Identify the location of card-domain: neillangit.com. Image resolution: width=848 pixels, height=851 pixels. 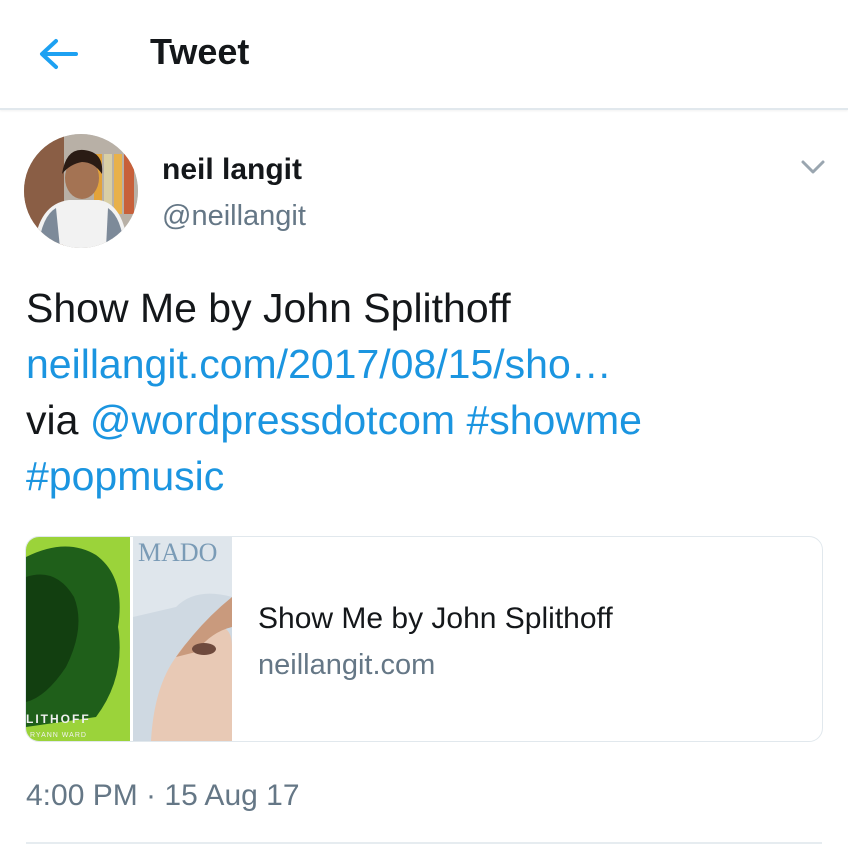
(347, 665).